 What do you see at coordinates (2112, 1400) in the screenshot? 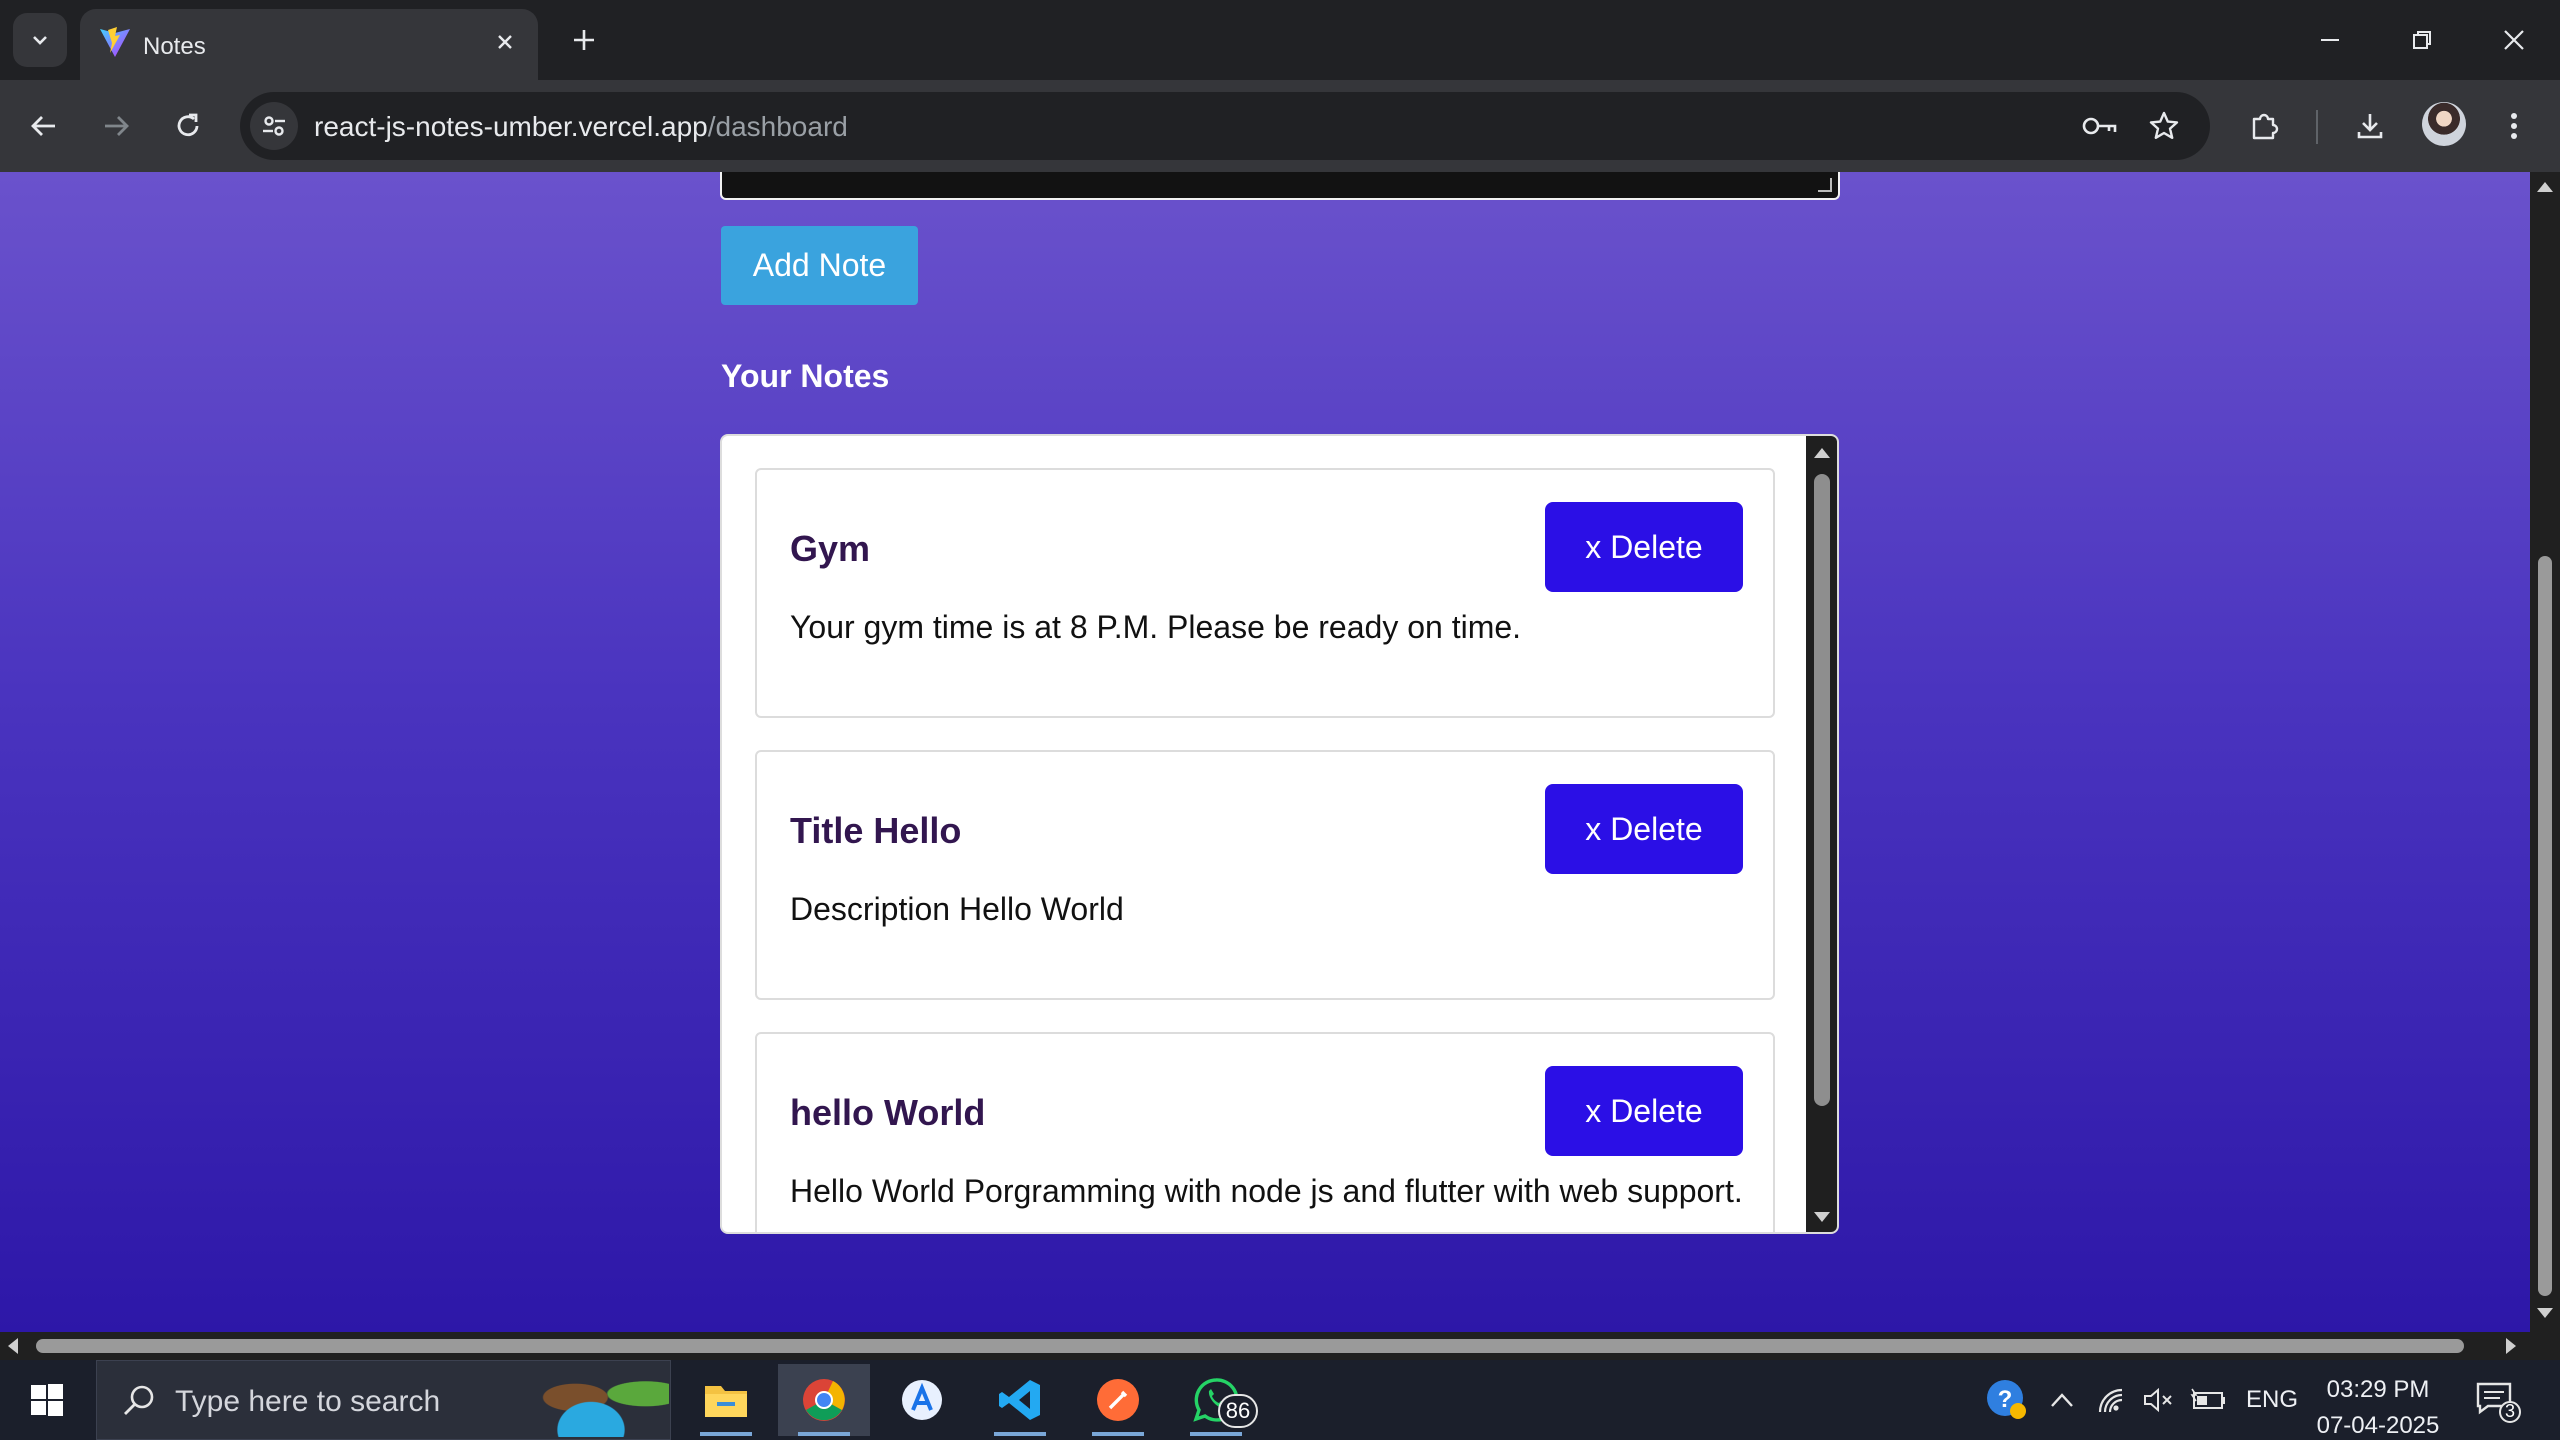
I see `wifi-icon` at bounding box center [2112, 1400].